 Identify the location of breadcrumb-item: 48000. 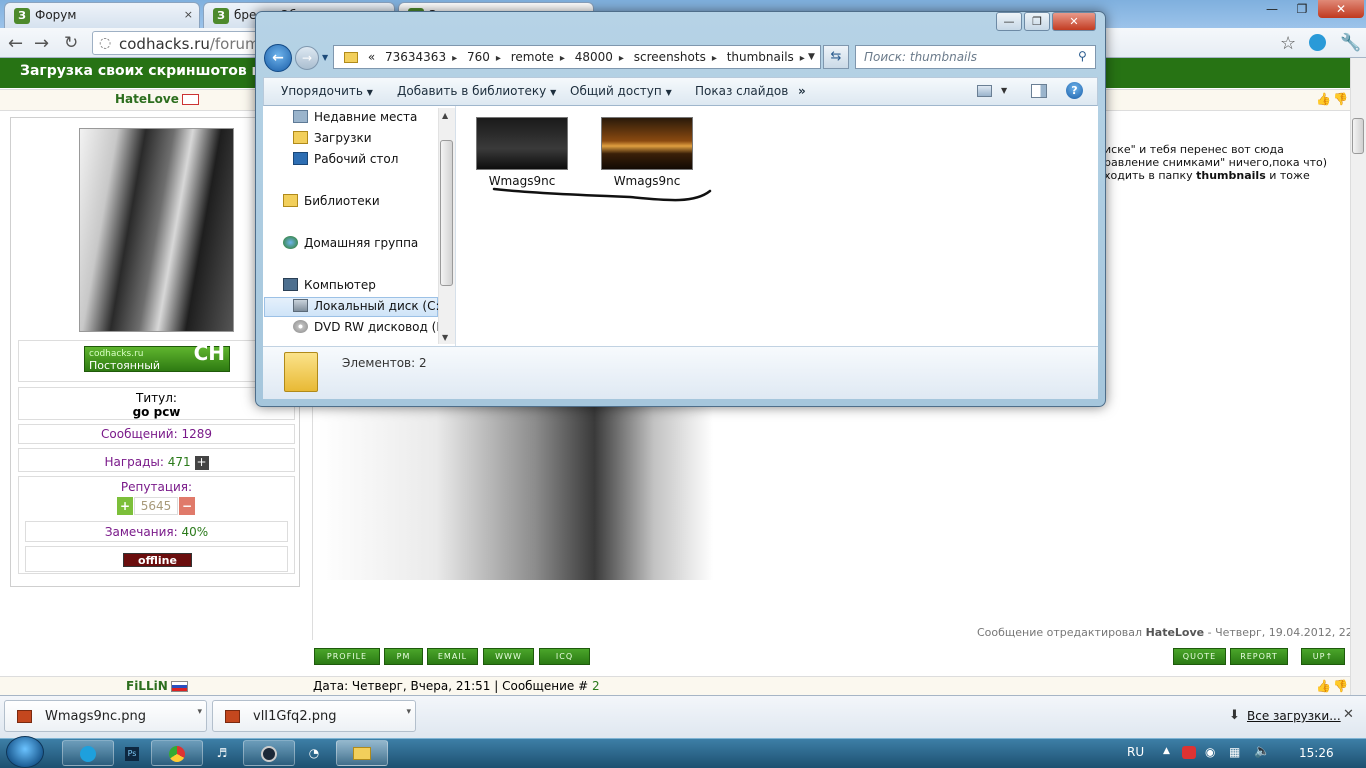
(594, 57).